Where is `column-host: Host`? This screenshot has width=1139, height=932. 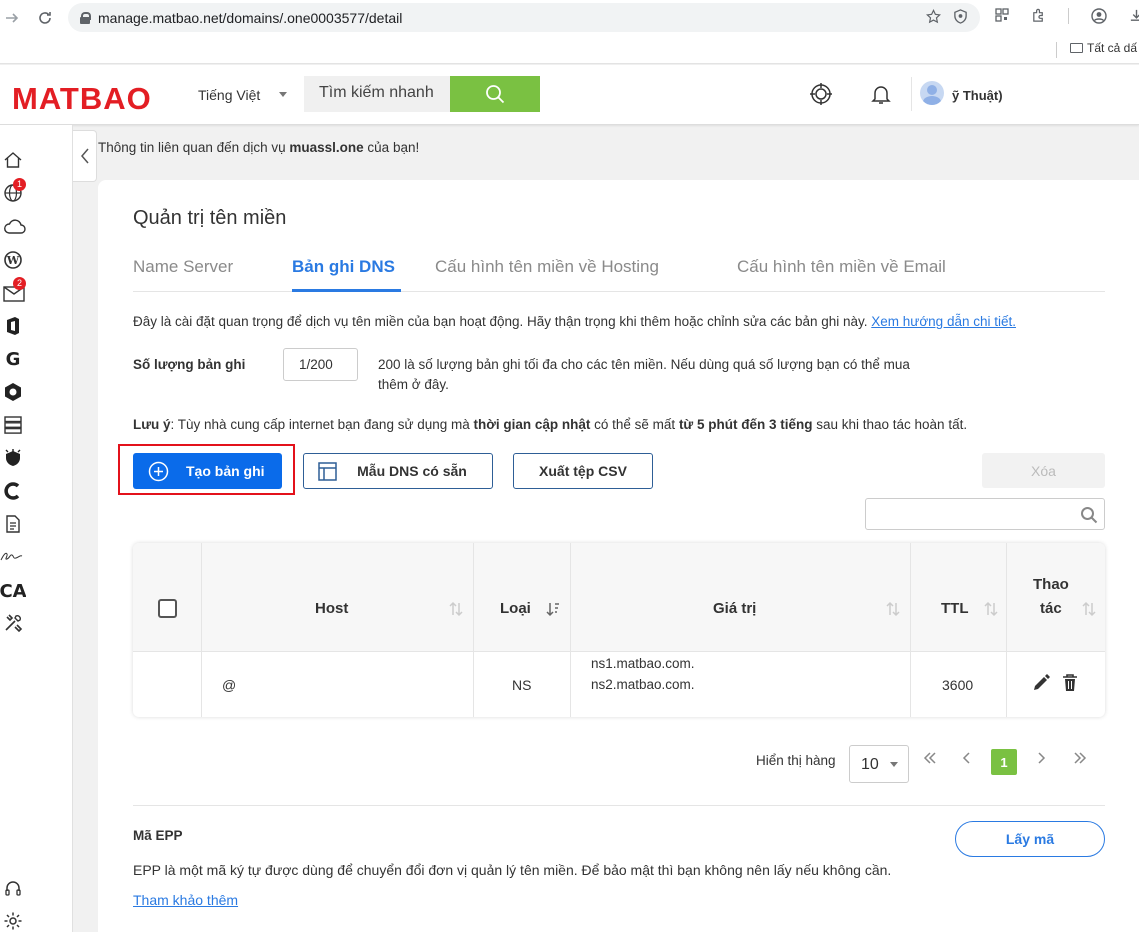 column-host: Host is located at coordinates (331, 608).